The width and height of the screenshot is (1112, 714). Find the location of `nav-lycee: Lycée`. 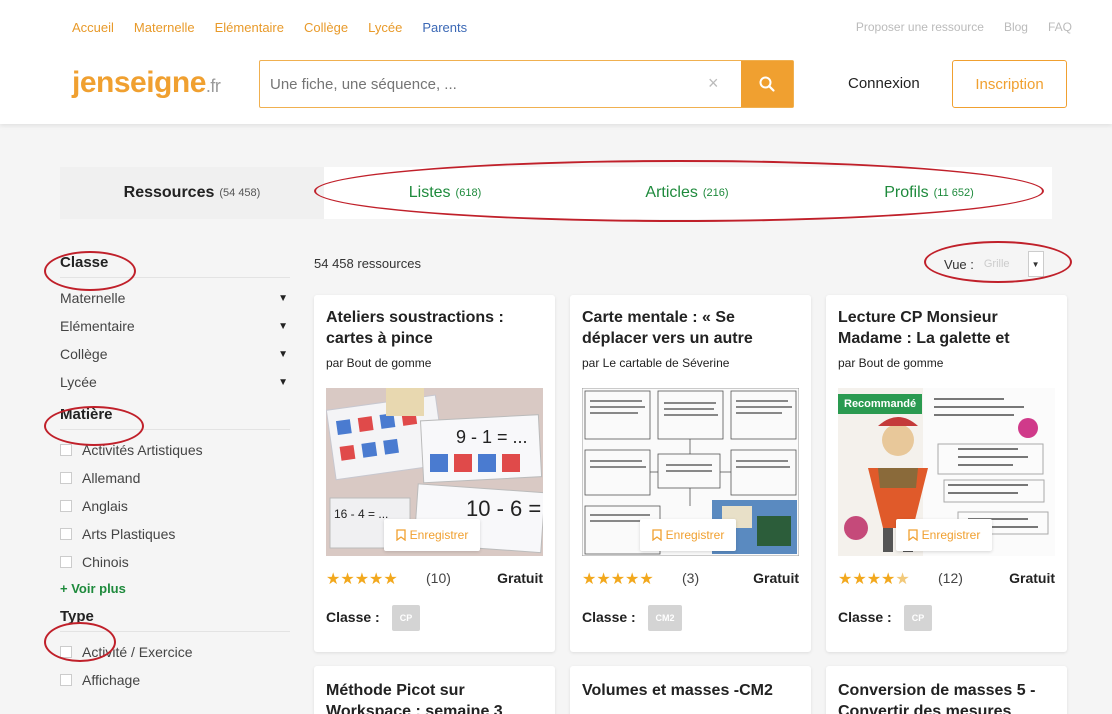

nav-lycee: Lycée is located at coordinates (385, 27).